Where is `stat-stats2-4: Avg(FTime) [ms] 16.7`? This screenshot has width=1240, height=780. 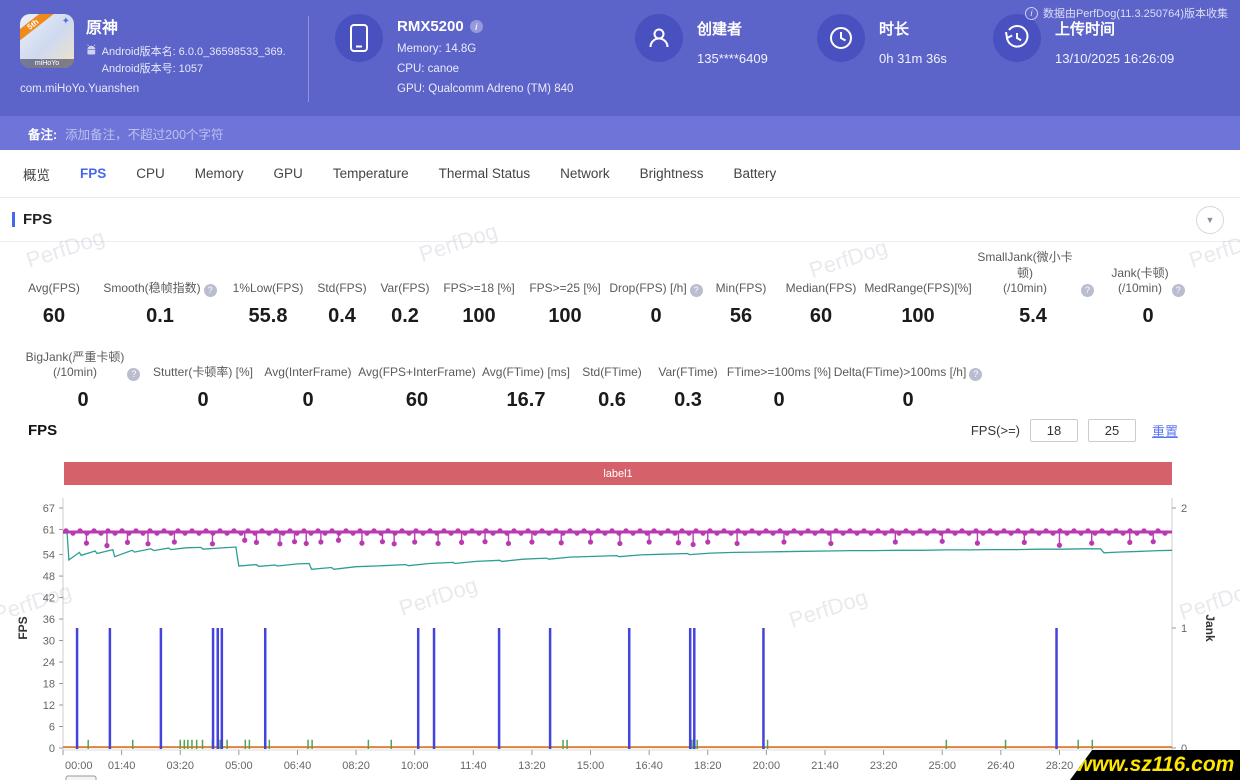 stat-stats2-4: Avg(FTime) [ms] 16.7 is located at coordinates (526, 381).